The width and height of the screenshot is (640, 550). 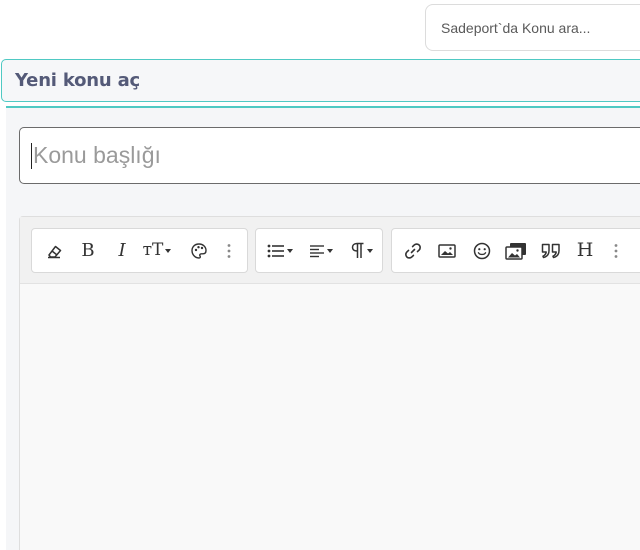 I want to click on heading-button: H, so click(x=585, y=250).